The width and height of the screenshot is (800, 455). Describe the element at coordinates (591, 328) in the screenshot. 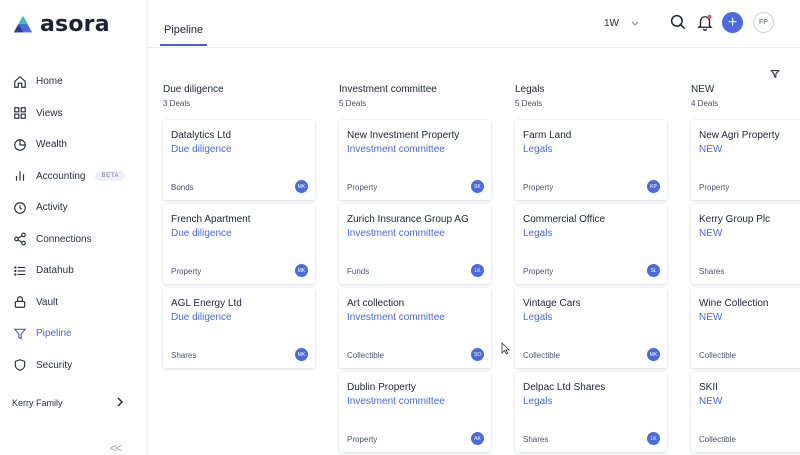

I see `deal-card: Vintage Cars Legals Collectible MK` at that location.